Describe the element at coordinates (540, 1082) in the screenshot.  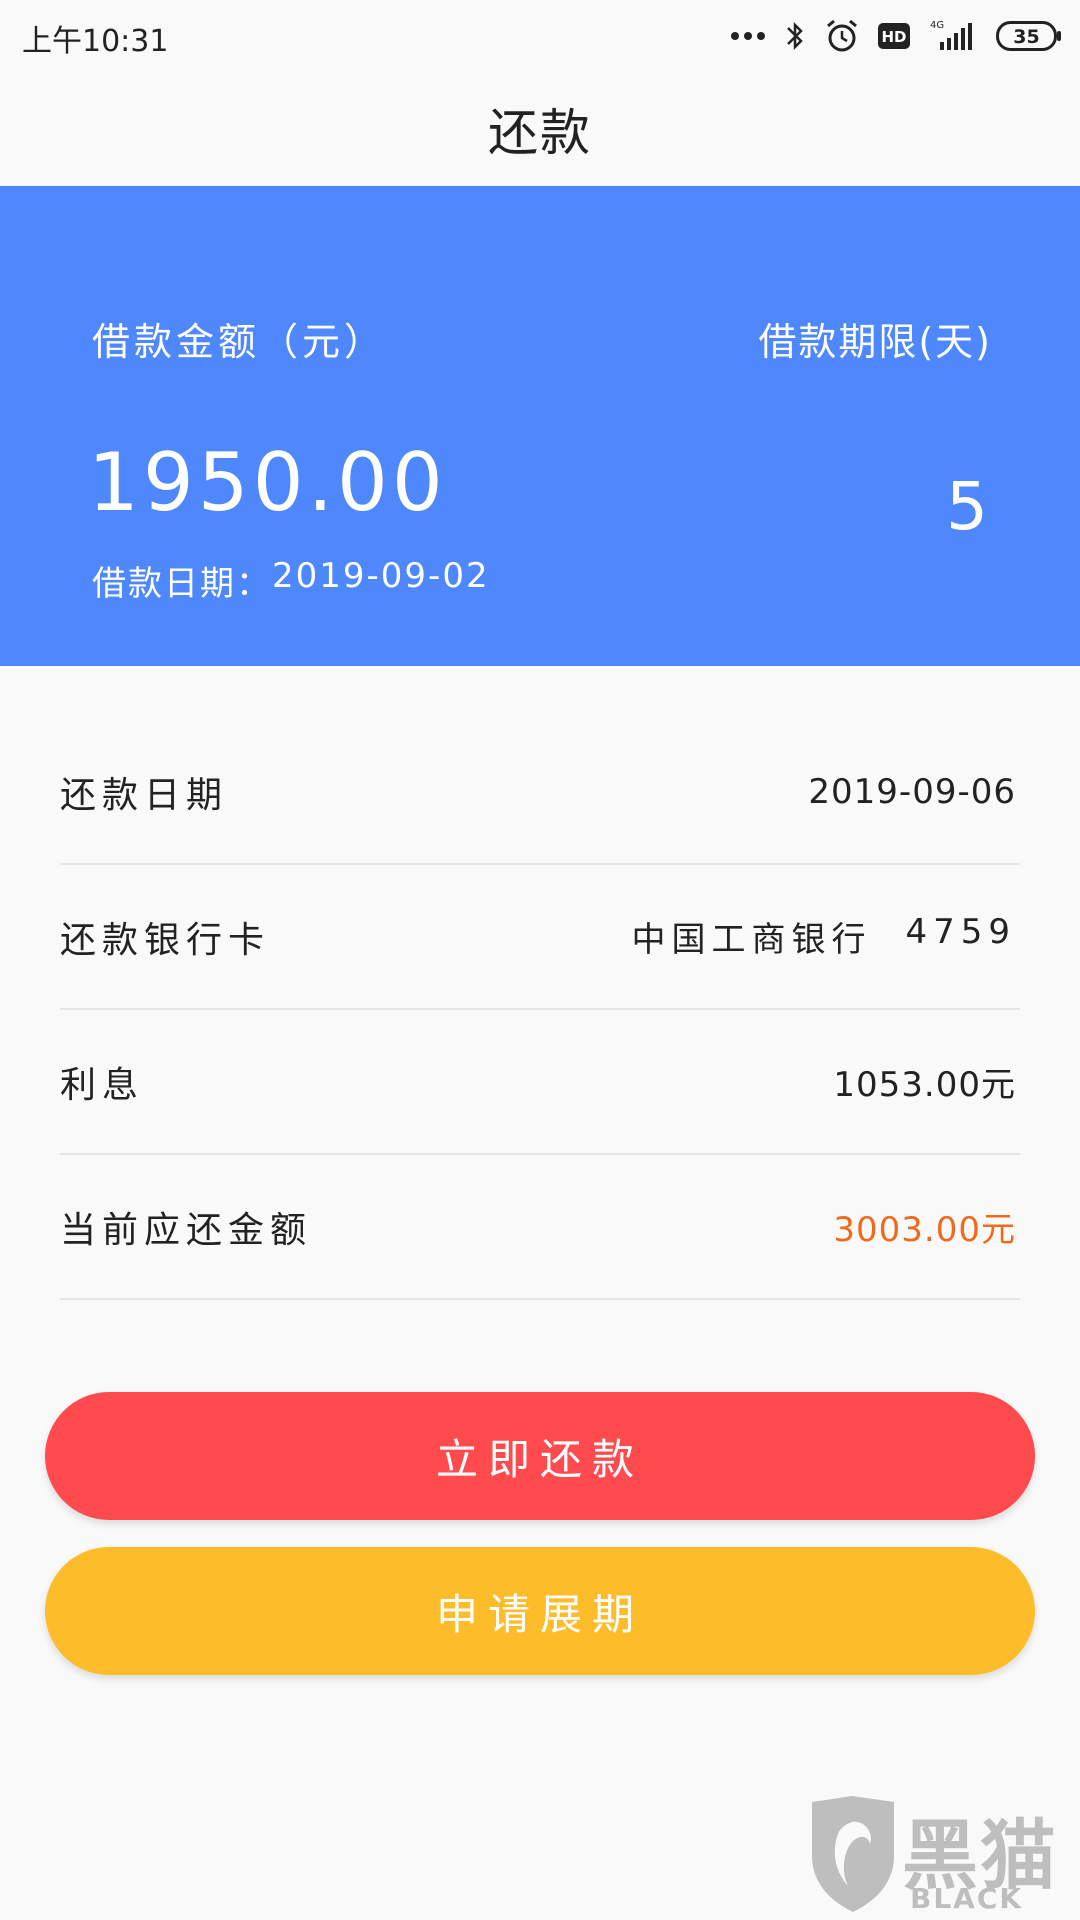
I see `interest-row: 利息 1053.00元` at that location.